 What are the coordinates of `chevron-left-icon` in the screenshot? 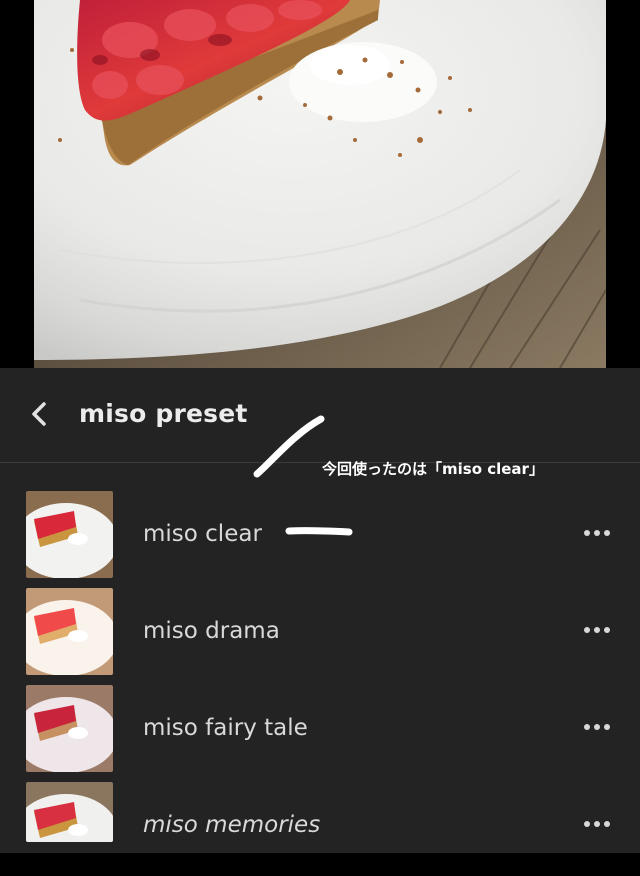 It's located at (39, 414).